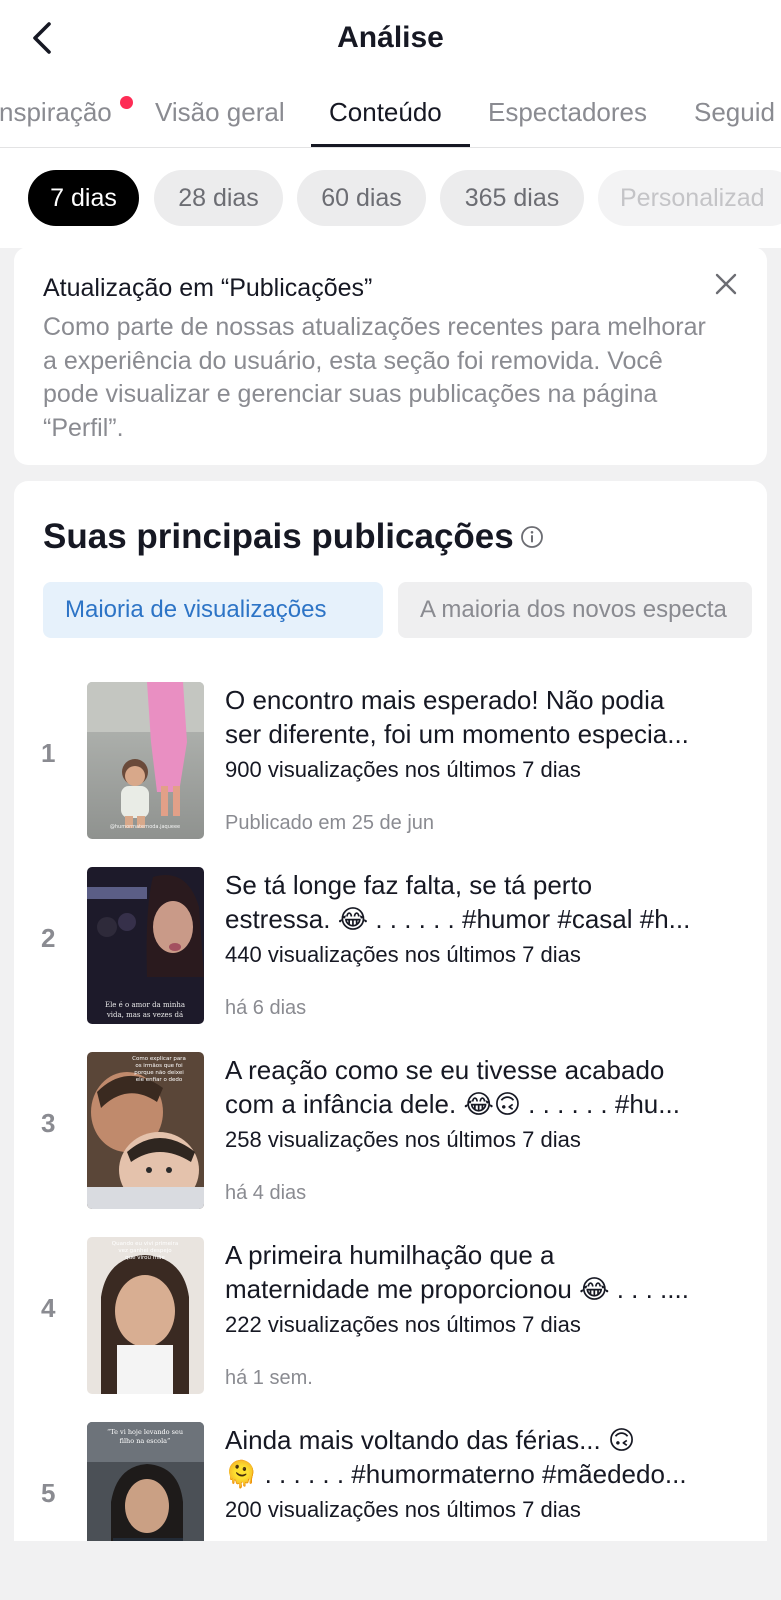  Describe the element at coordinates (403, 1139) in the screenshot. I see `post-views: 258 visualizações nos últimos 7 dias` at that location.